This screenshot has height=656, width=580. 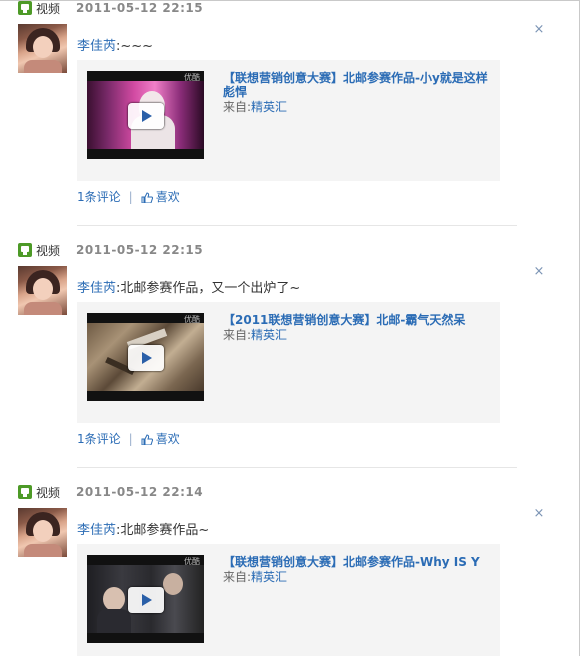 I want to click on video-card: 优酷 【联想营销创意大赛】北邮参赛作品-小y就是这样彪悍 来自:精英汇, so click(x=288, y=120).